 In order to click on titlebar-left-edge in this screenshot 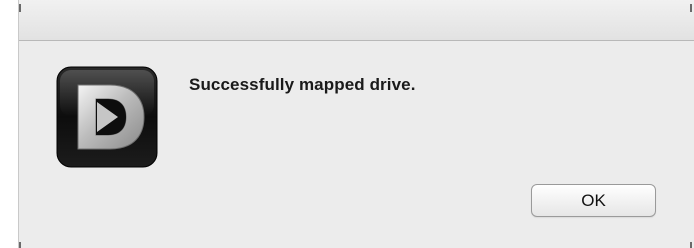, I will do `click(20, 8)`.